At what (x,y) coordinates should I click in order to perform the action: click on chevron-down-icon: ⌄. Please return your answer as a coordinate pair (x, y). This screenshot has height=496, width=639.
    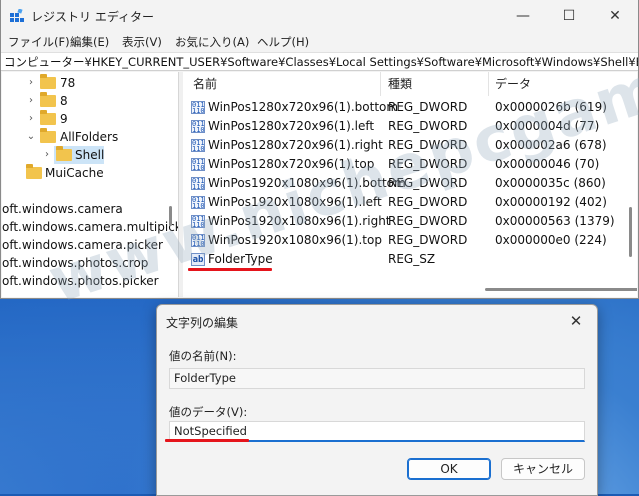
    Looking at the image, I should click on (31, 137).